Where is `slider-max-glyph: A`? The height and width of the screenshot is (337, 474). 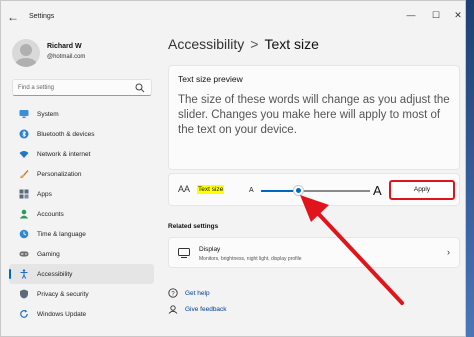 slider-max-glyph: A is located at coordinates (377, 190).